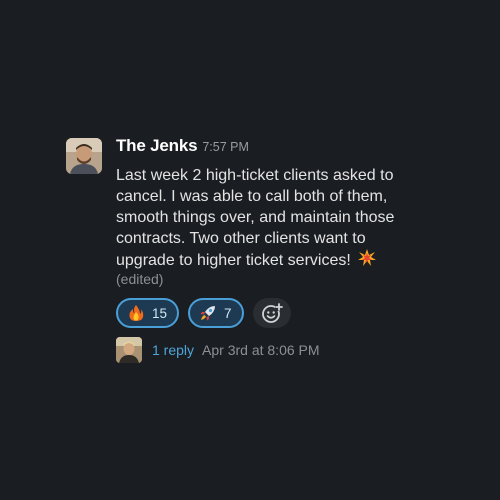 The width and height of the screenshot is (500, 500). I want to click on thread-summary: 1 reply Apr 3rd at 8:06 PM, so click(281, 350).